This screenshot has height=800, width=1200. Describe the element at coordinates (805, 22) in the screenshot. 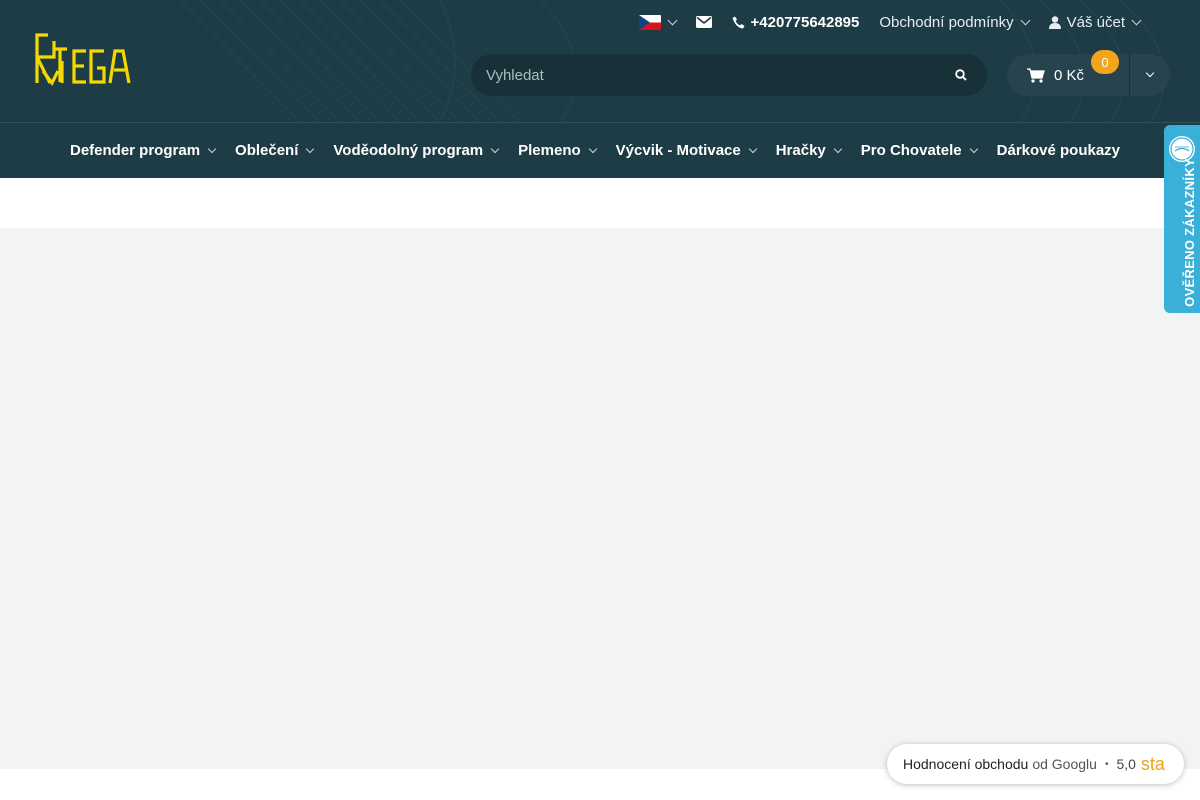

I see `phone-number: +420775642895` at that location.